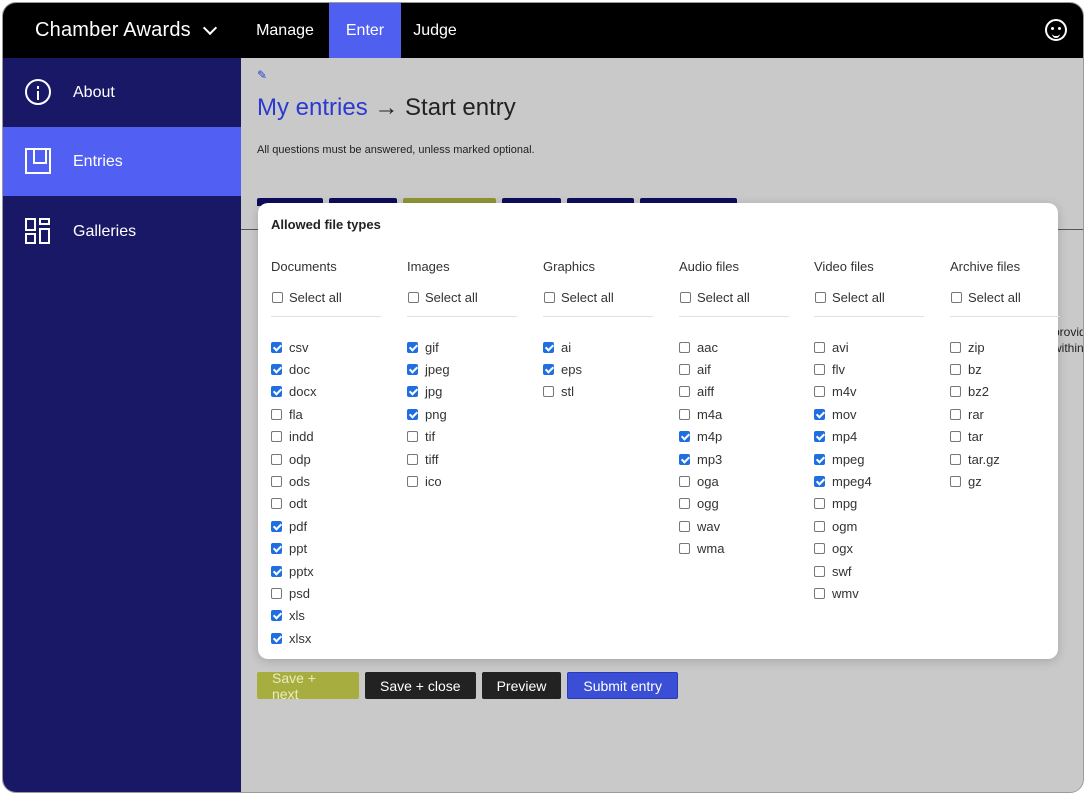  I want to click on file-type-option: eps, so click(598, 369).